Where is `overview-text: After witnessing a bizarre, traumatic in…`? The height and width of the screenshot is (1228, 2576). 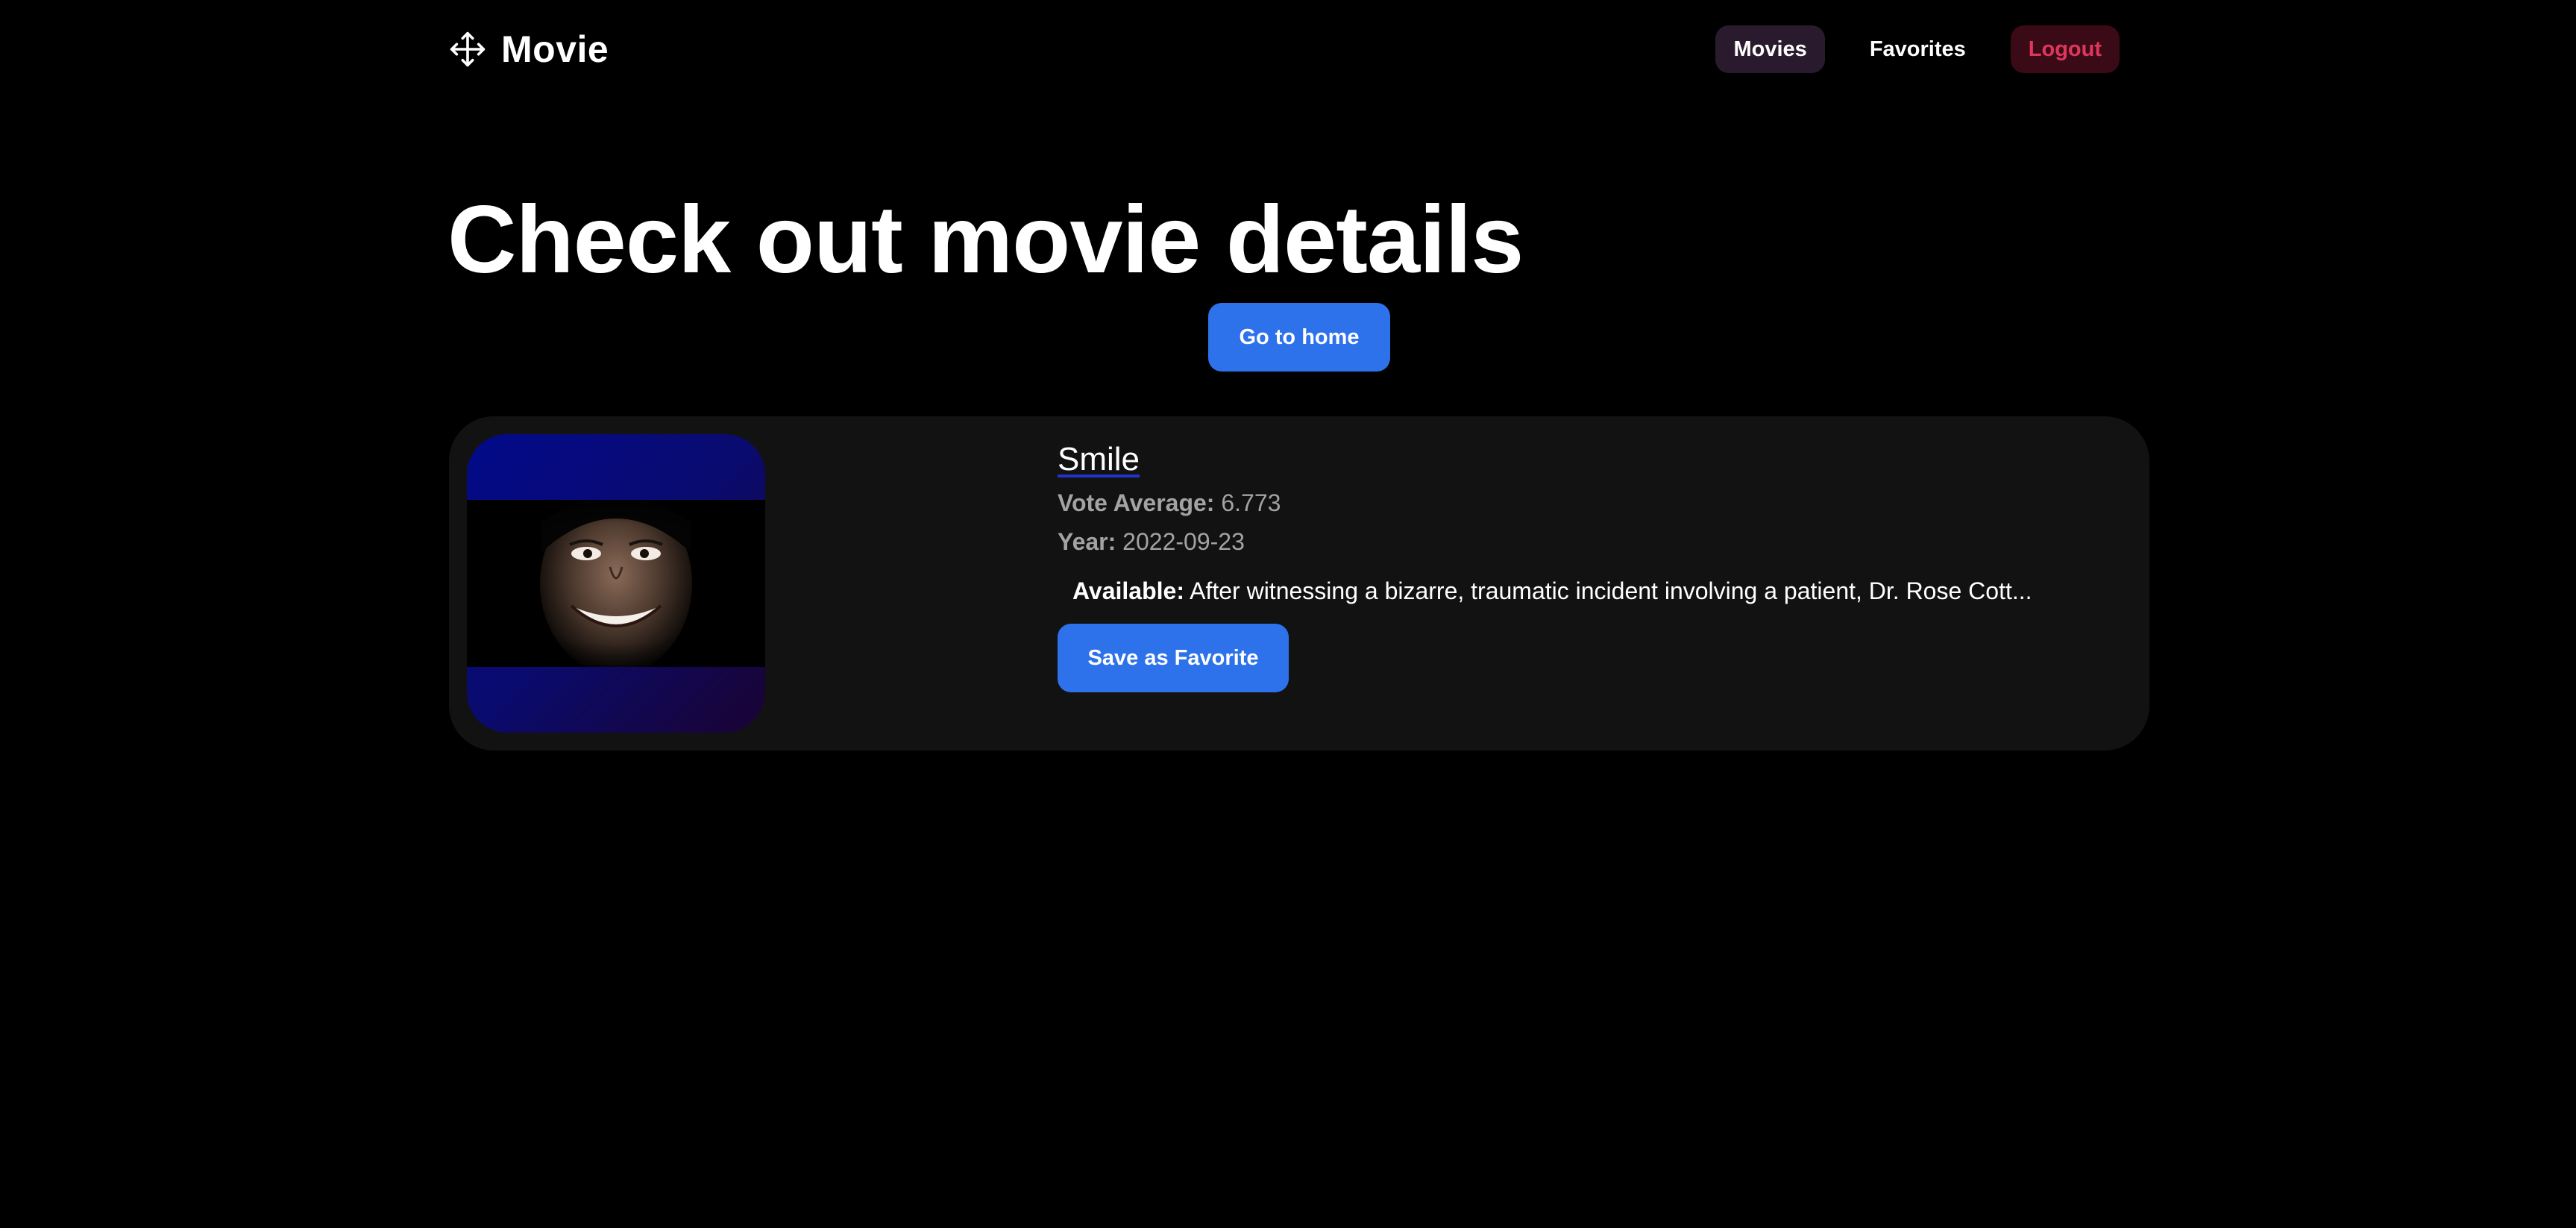
overview-text: After witnessing a bizarre, traumatic in… is located at coordinates (1611, 590).